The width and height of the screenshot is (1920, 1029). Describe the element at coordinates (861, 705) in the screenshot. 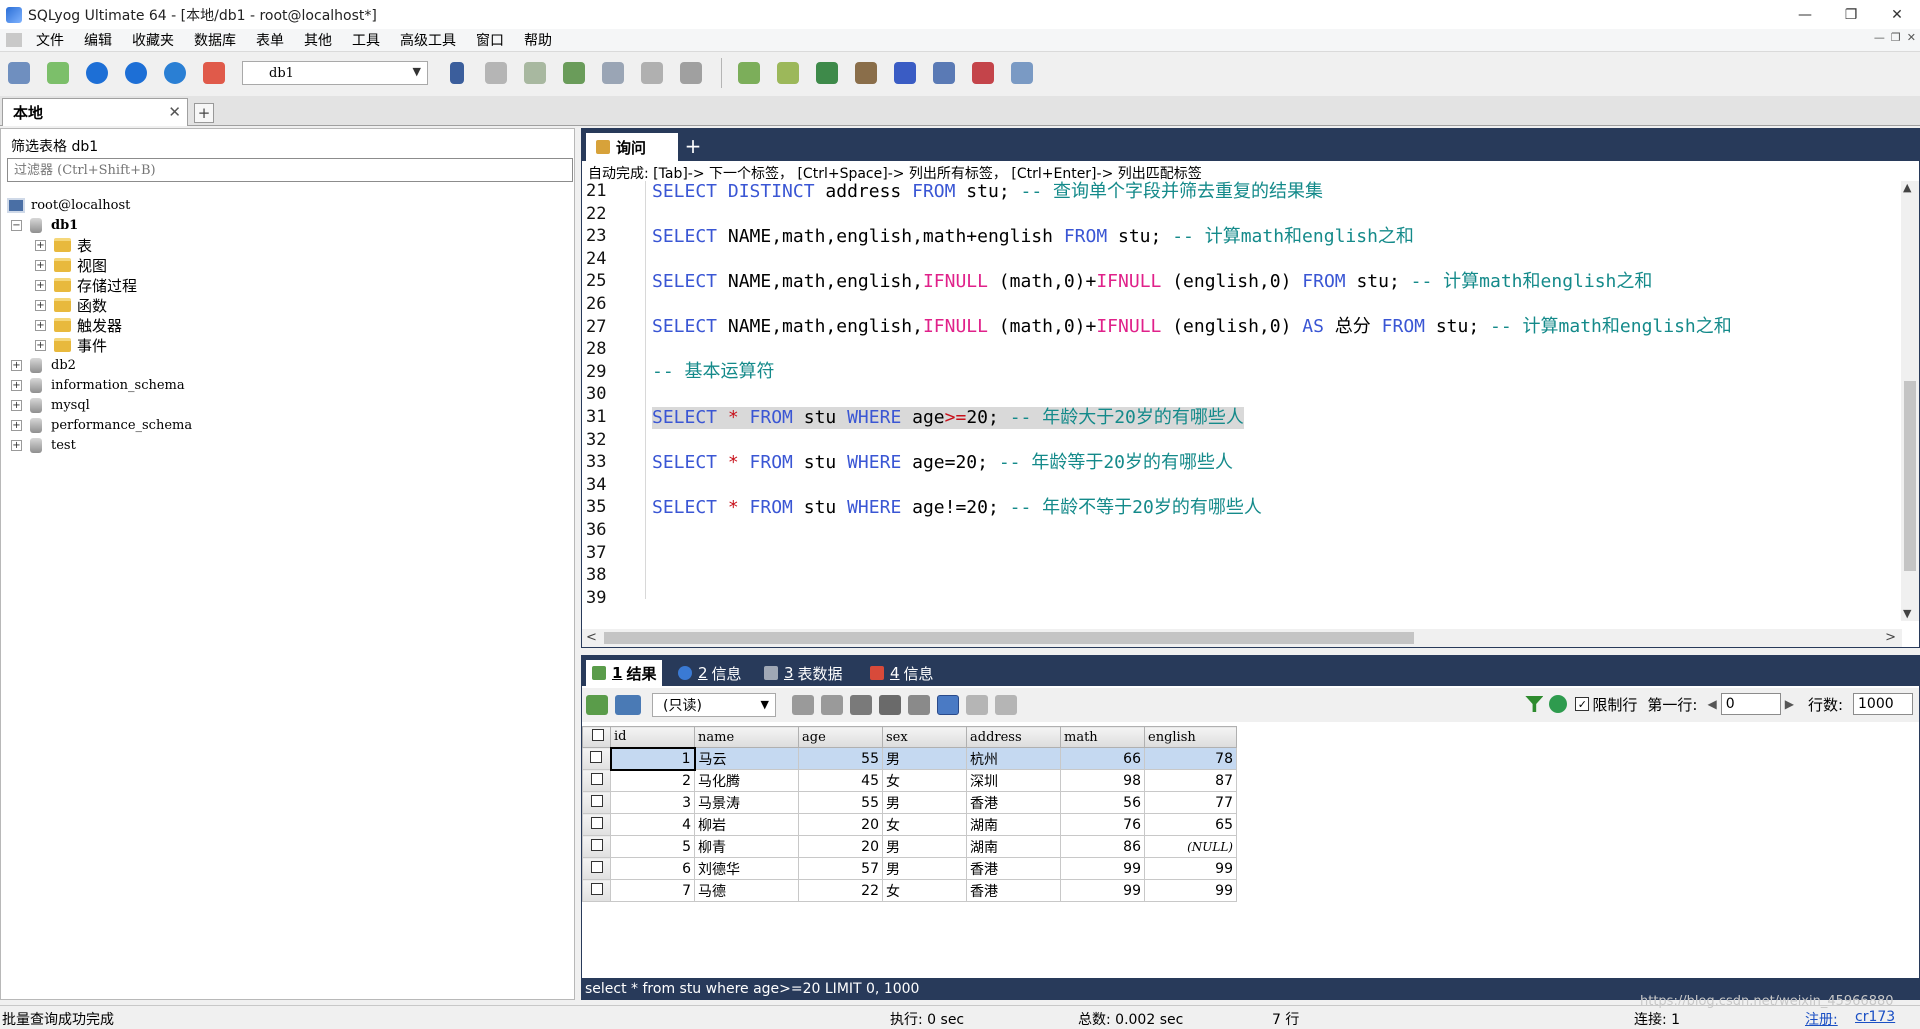

I see `save-icon` at that location.